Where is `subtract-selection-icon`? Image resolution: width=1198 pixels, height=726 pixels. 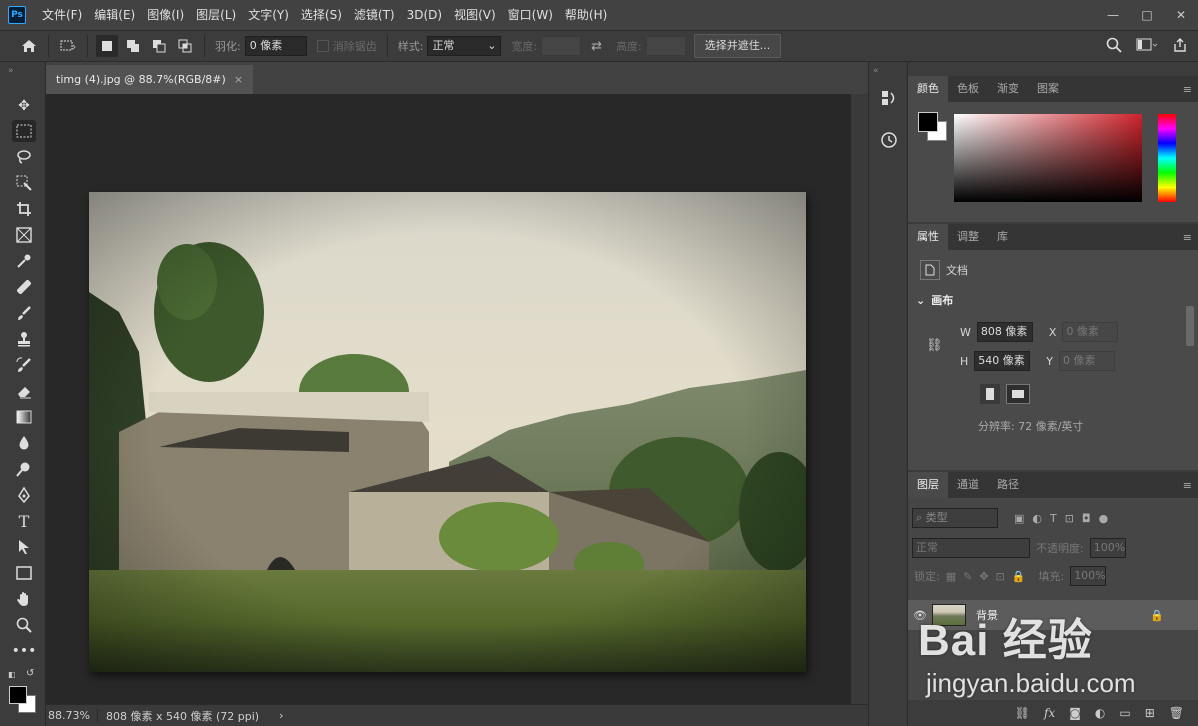 subtract-selection-icon is located at coordinates (159, 46).